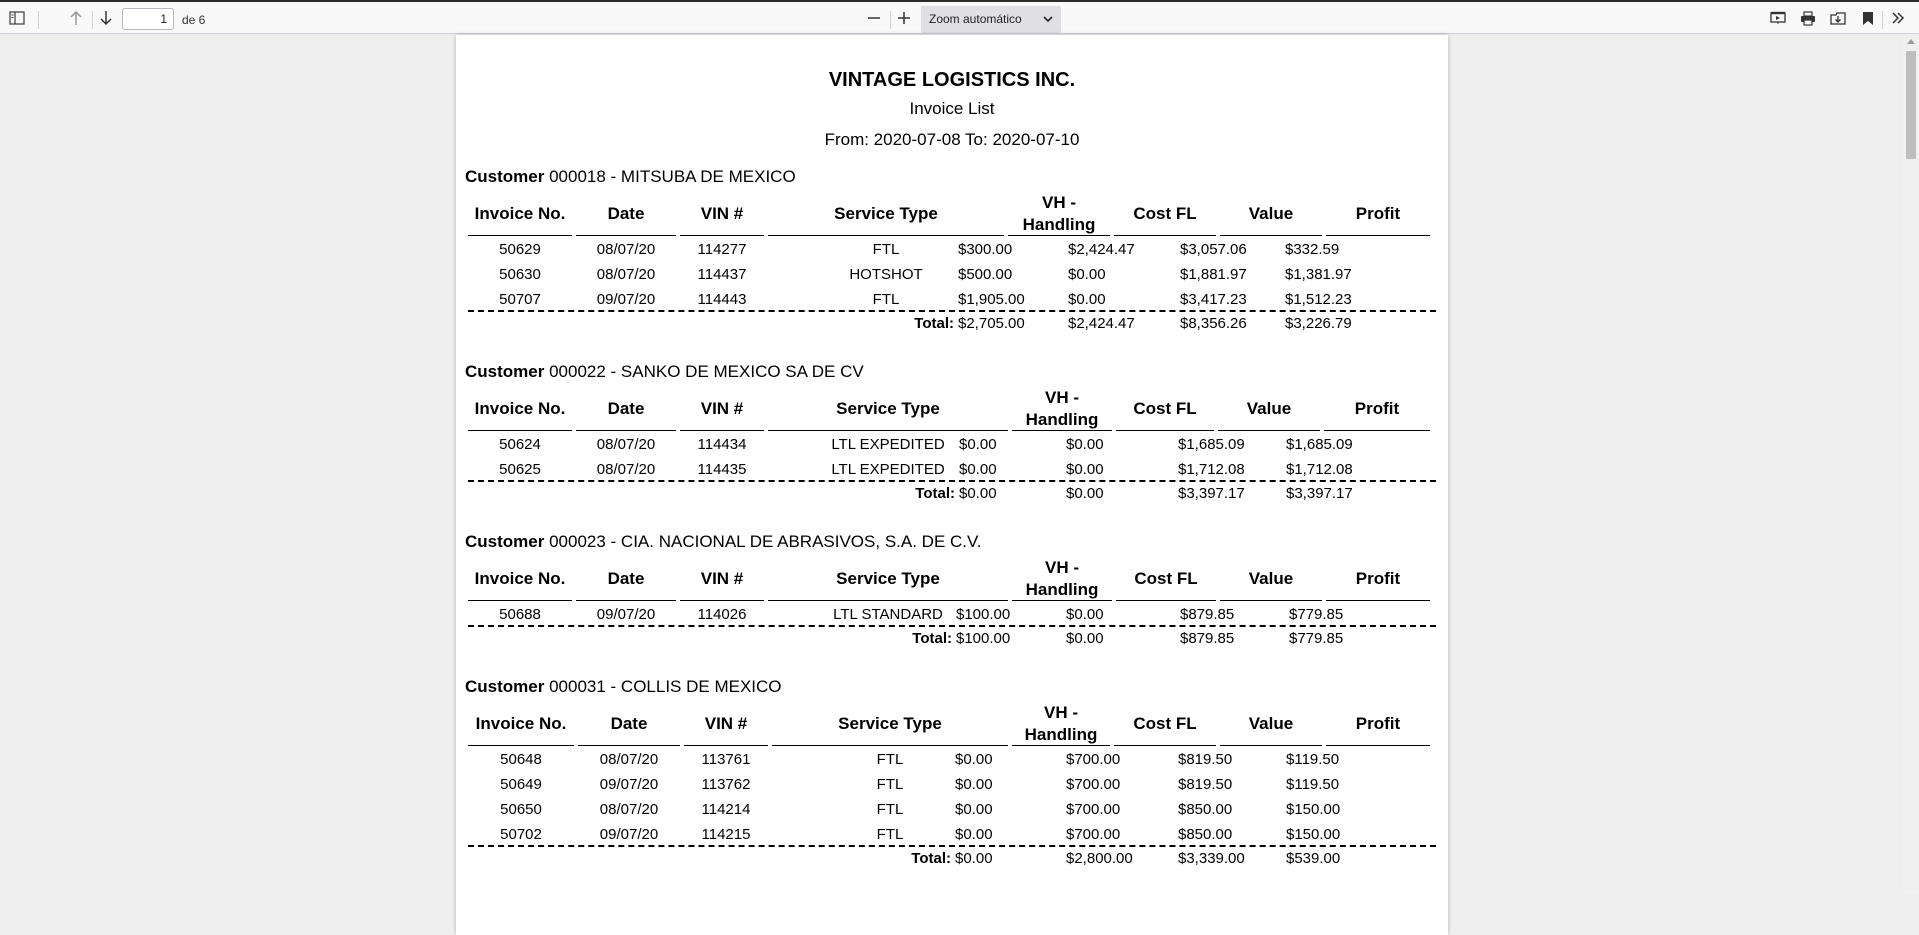  I want to click on total-value: $3,339.00, so click(1211, 858).